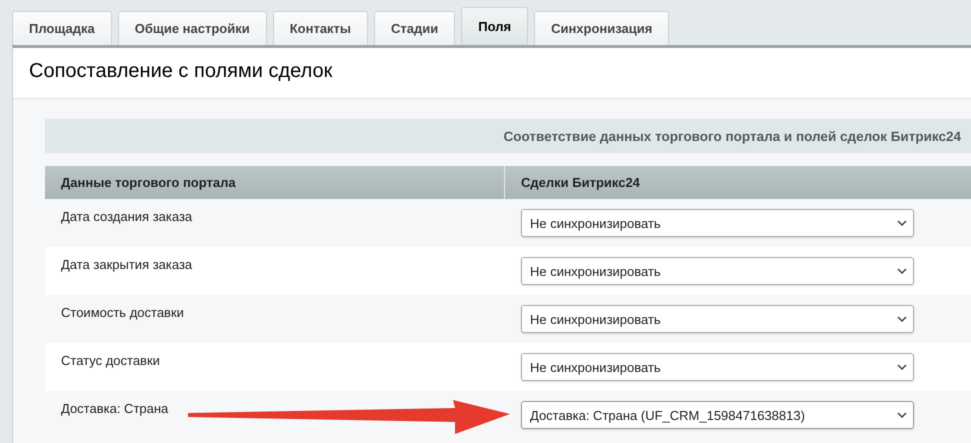  I want to click on tab: Синхронизация, so click(602, 28).